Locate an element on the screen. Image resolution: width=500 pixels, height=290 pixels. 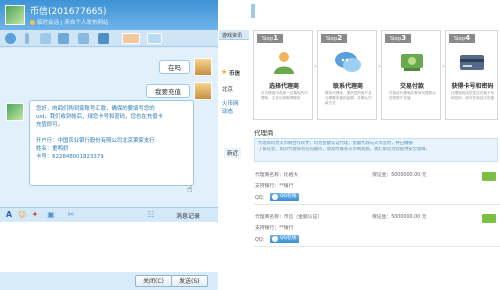
chat-toolbar is located at coordinates (109, 38).